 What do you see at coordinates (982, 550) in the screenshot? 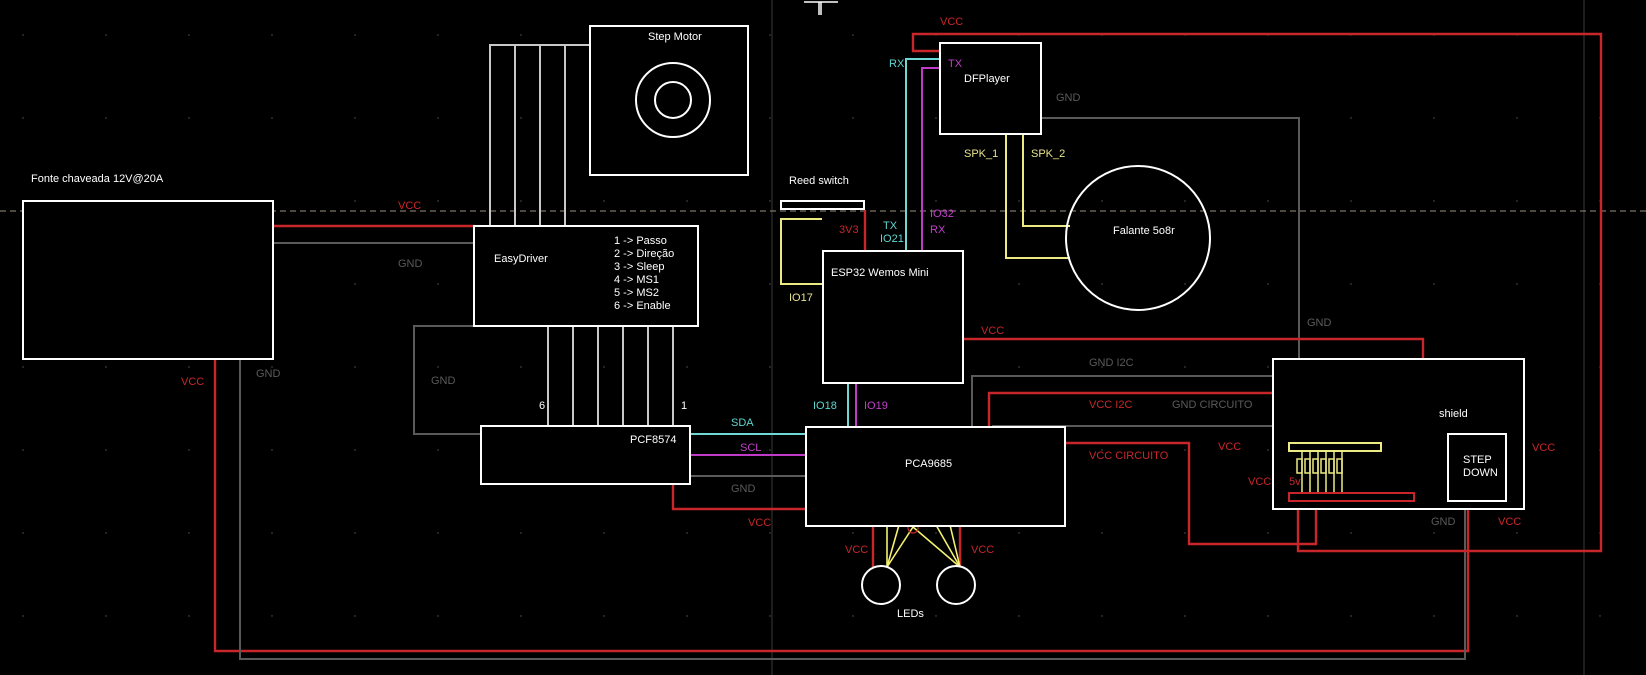
I see `net-vcc-led2: VCC` at bounding box center [982, 550].